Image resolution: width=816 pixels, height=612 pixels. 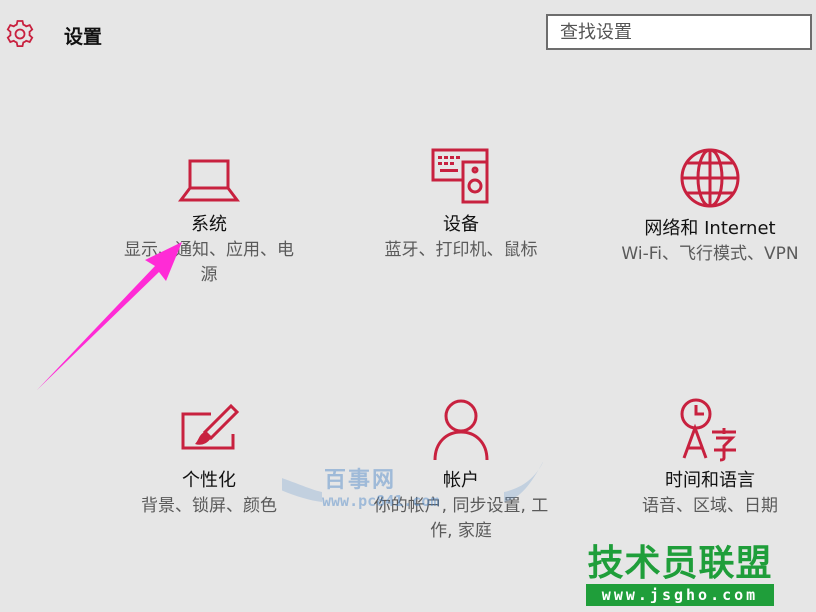 What do you see at coordinates (461, 518) in the screenshot?
I see `tile-description: 你的帐户, 同步设置, 工 作, 家庭` at bounding box center [461, 518].